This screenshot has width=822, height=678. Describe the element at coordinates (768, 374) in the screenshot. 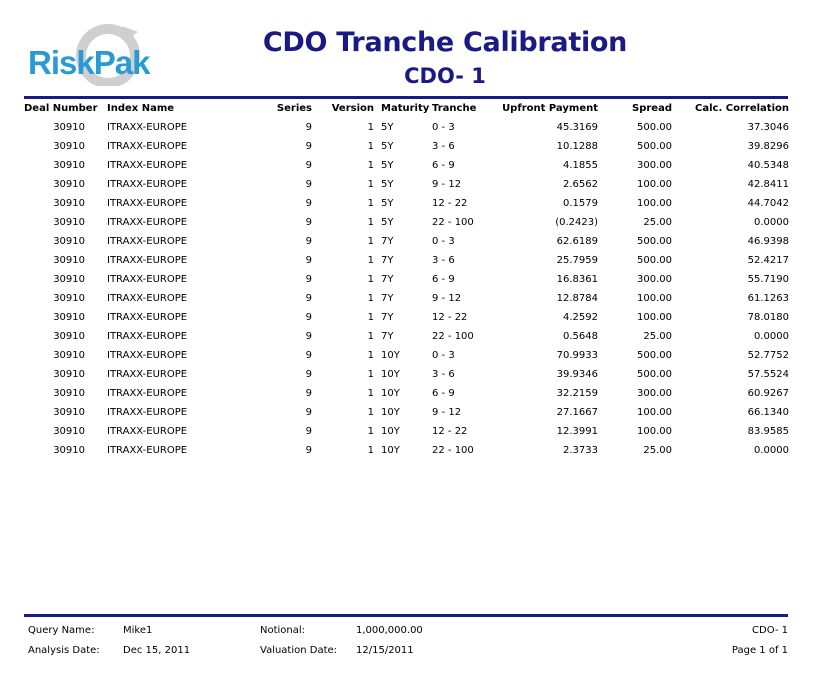

I see `cell-calc-correlation: 57.5524` at that location.